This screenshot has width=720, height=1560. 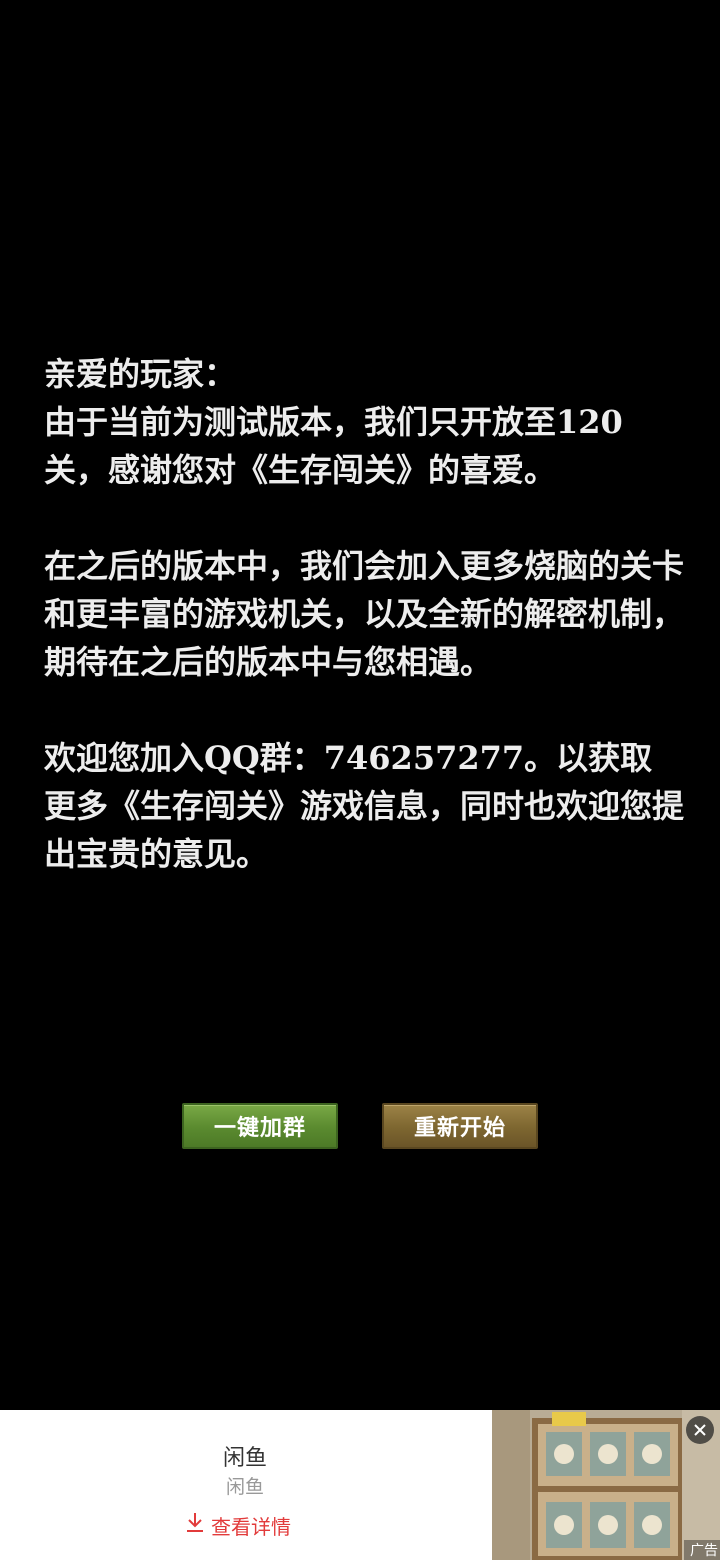 I want to click on download-icon, so click(x=195, y=1525).